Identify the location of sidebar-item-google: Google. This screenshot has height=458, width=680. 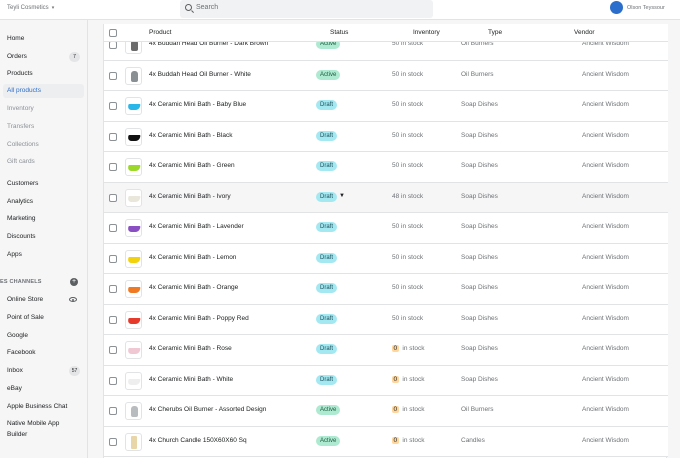
(43, 336).